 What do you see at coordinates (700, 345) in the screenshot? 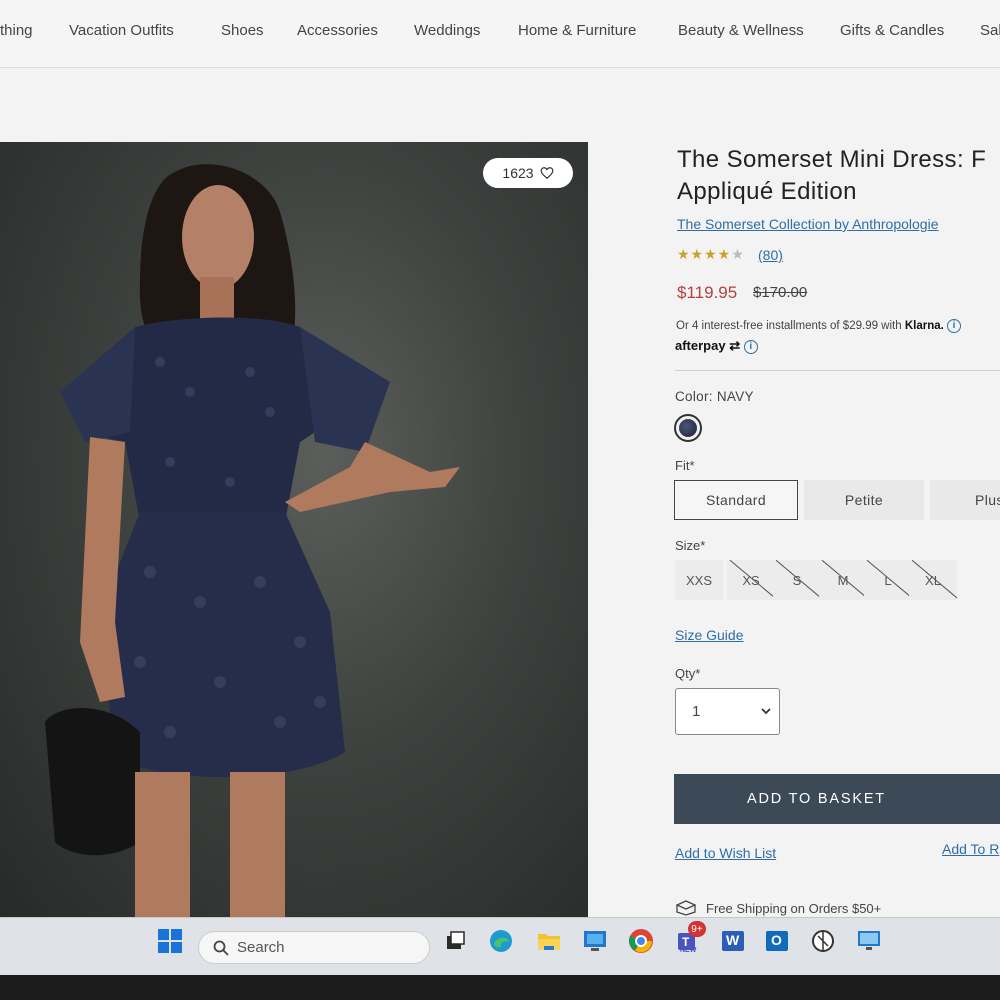
I see `afterpay-logo: afterpay` at bounding box center [700, 345].